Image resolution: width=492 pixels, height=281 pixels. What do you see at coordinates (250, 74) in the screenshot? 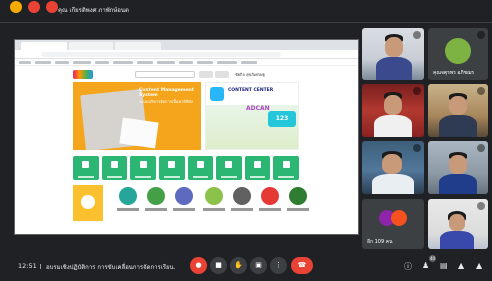
I see `site-user-name: ชัยกิจ สุขภิเศรษฐ` at bounding box center [250, 74].